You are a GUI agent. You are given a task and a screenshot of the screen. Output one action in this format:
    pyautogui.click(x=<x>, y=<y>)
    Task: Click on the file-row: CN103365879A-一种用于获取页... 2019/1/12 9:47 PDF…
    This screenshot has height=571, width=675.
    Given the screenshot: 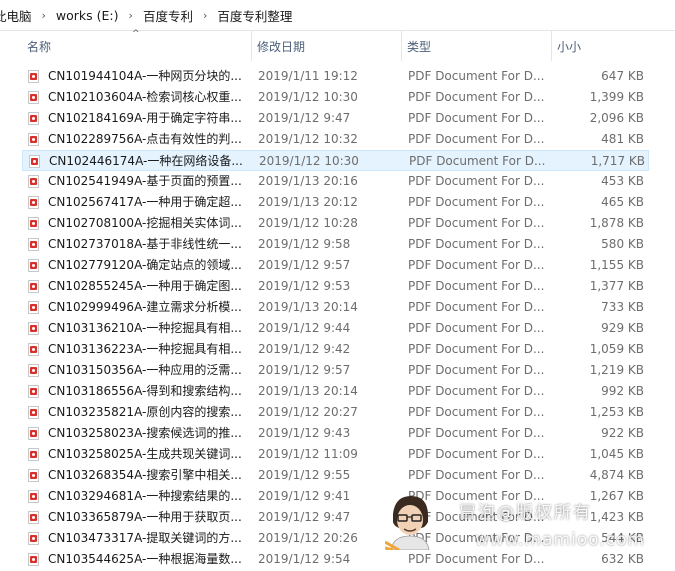 What is the action you would take?
    pyautogui.click(x=335, y=517)
    